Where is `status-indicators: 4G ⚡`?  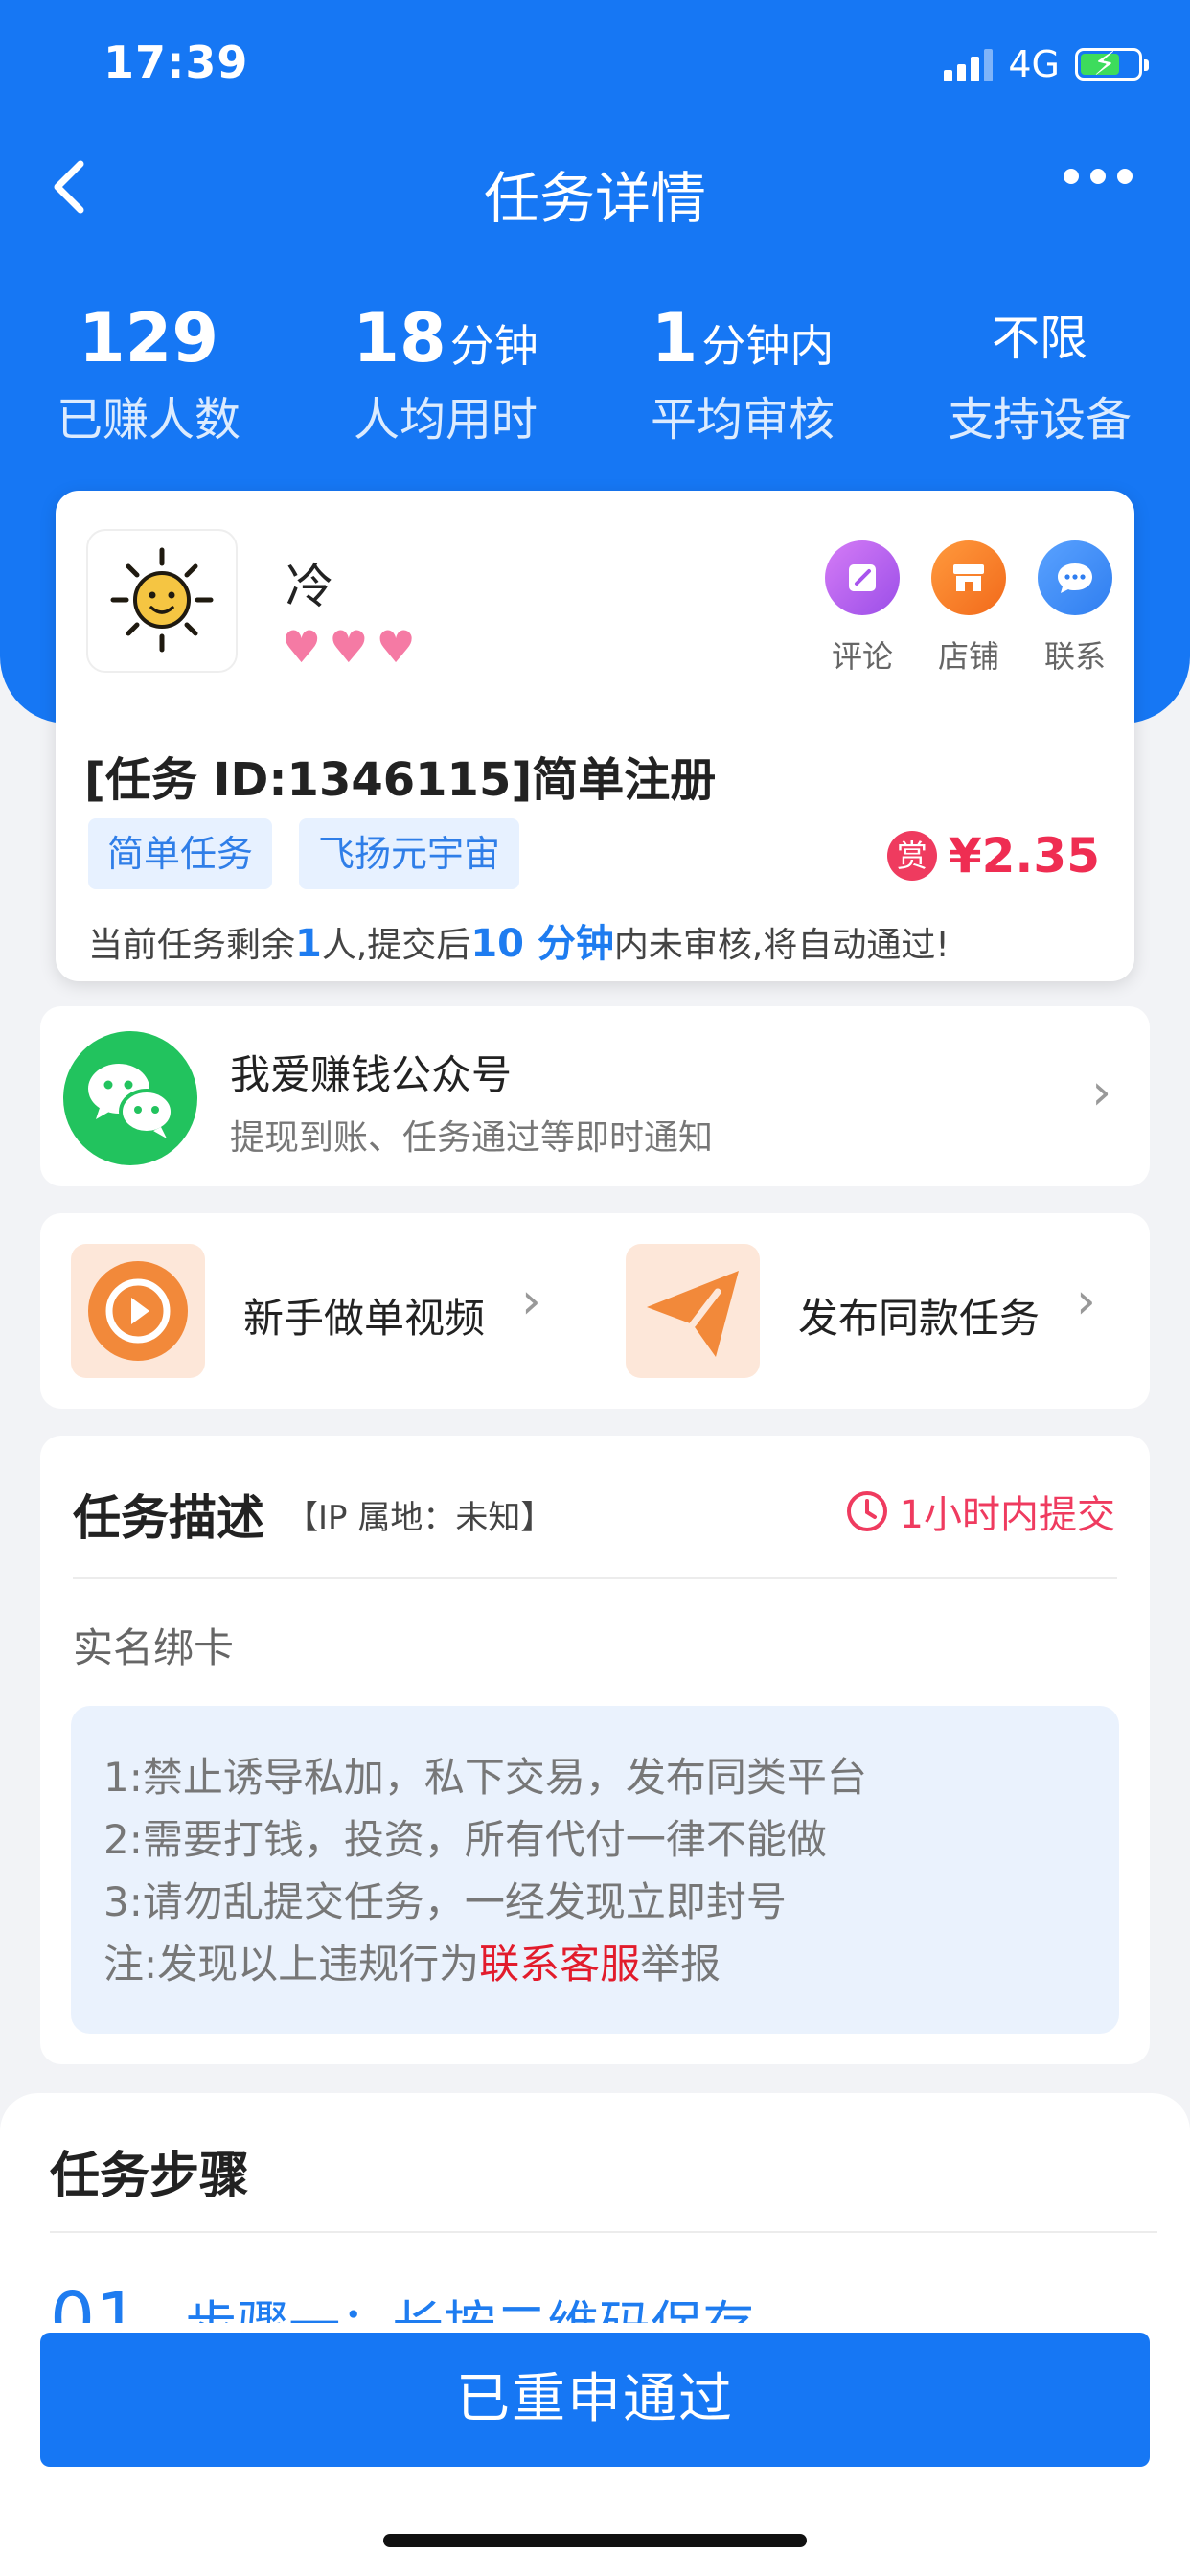 status-indicators: 4G ⚡ is located at coordinates (1046, 64).